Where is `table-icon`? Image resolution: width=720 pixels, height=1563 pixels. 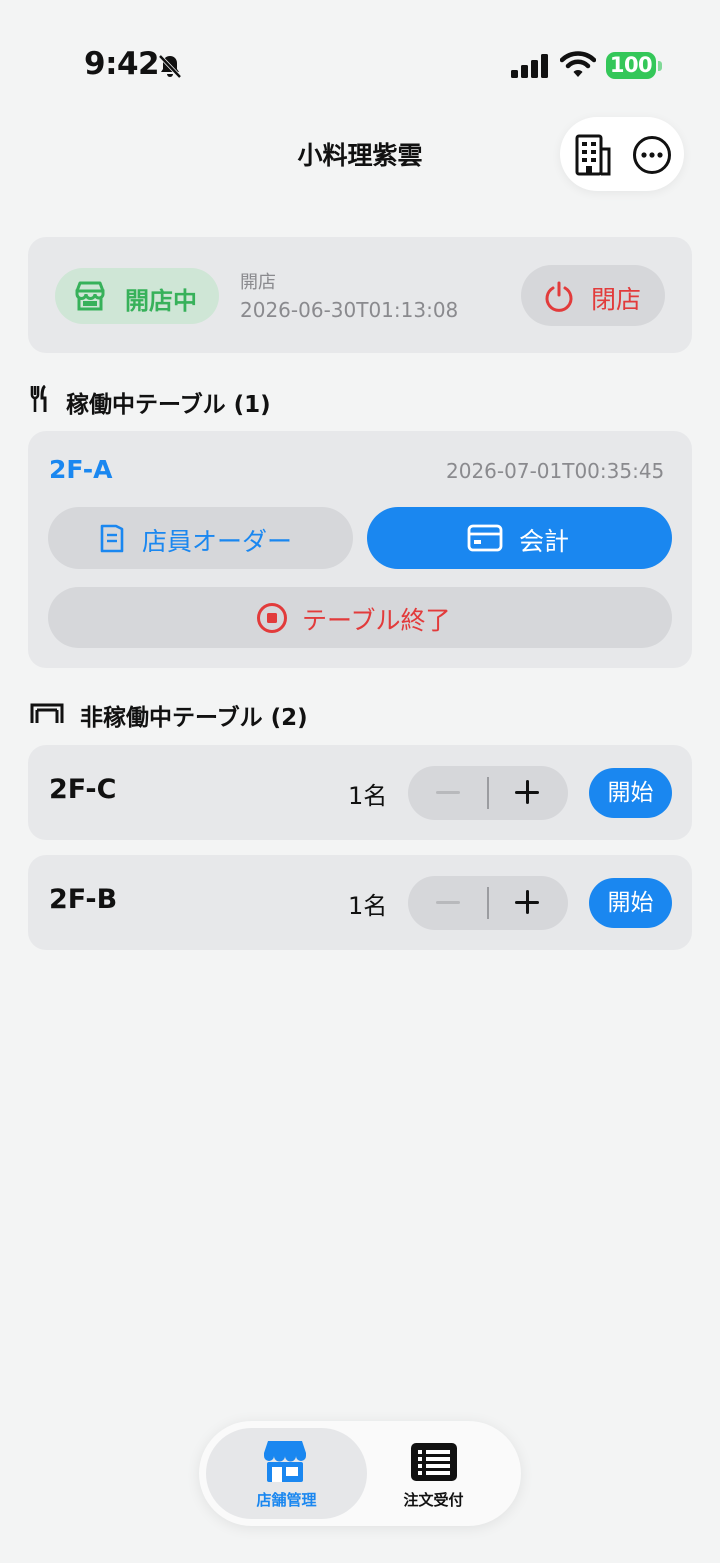
table-icon is located at coordinates (47, 713).